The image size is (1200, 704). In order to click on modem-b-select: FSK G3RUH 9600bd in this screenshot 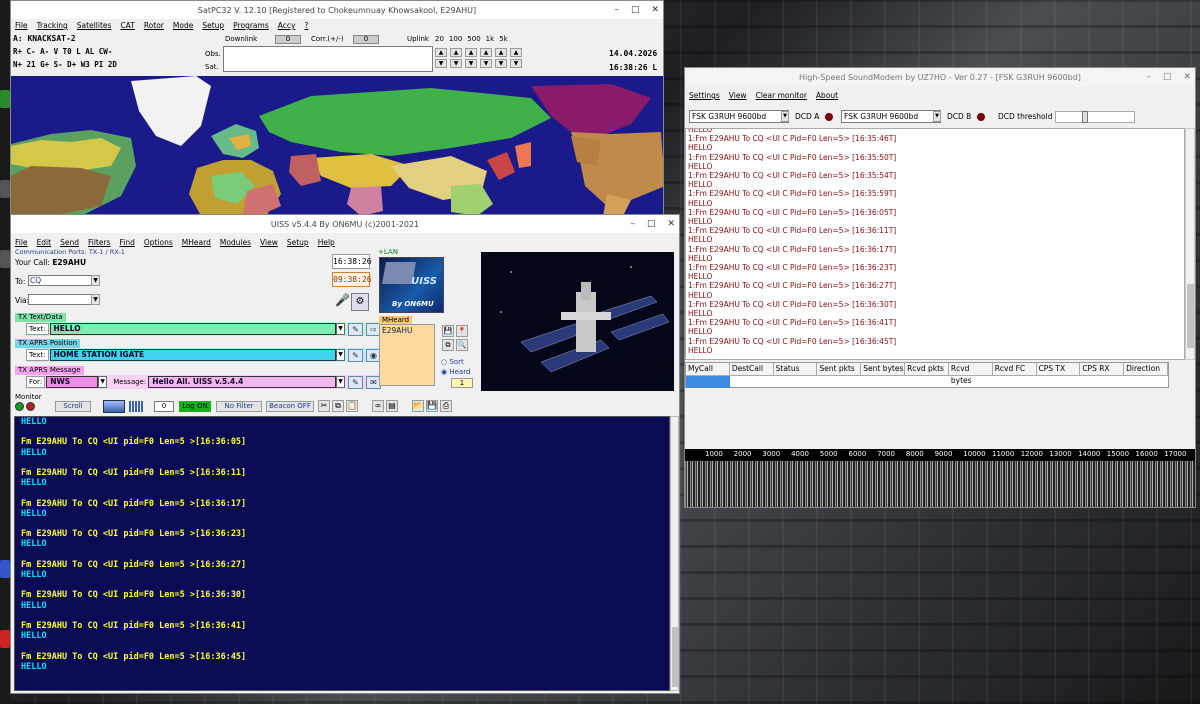, I will do `click(891, 116)`.